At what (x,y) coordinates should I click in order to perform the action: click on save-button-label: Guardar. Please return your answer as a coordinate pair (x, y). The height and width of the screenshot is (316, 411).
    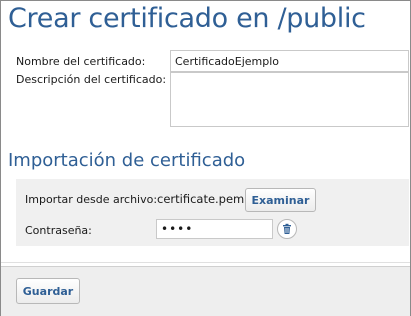
    Looking at the image, I should click on (48, 291).